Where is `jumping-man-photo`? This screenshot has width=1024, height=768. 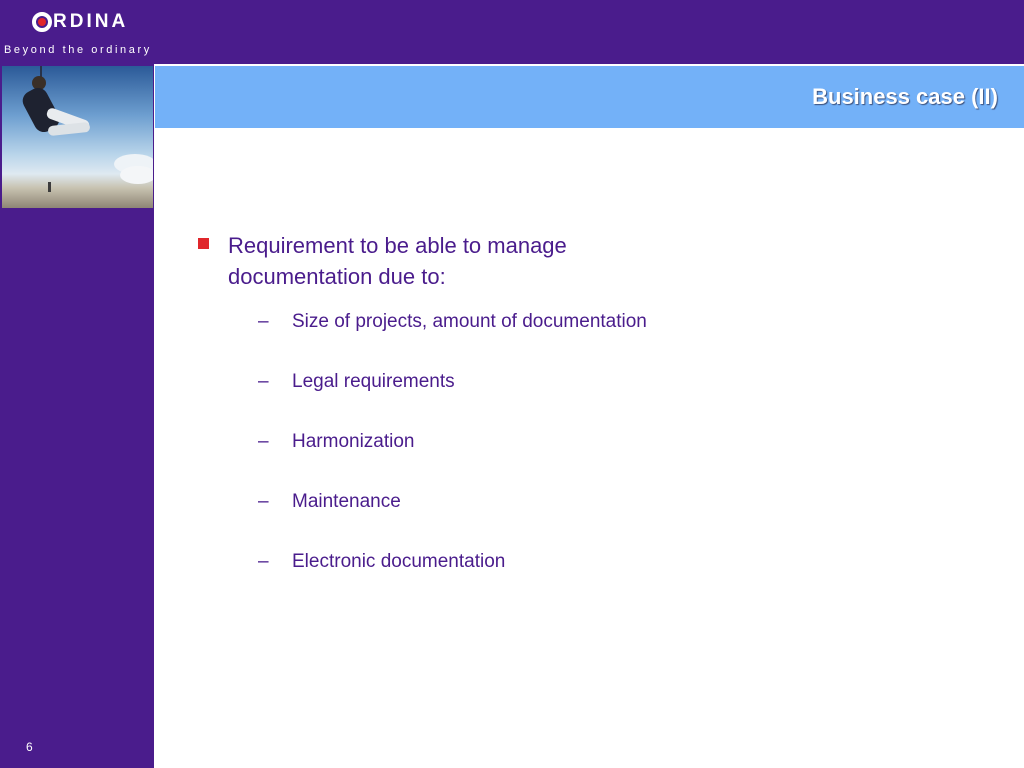 jumping-man-photo is located at coordinates (77, 137).